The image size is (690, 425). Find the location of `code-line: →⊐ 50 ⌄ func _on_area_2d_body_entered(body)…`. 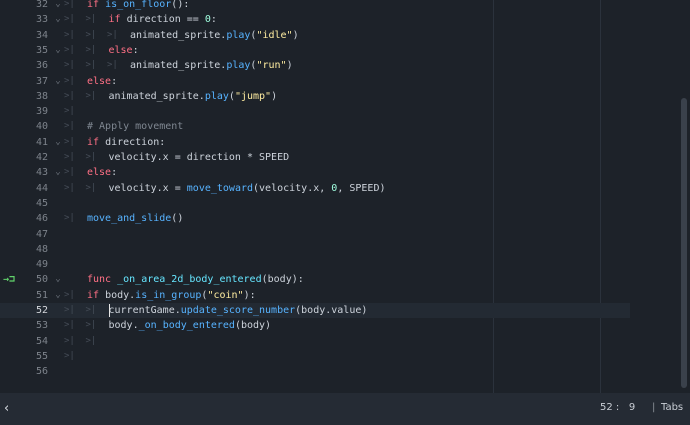

code-line: →⊐ 50 ⌄ func _on_area_2d_body_entered(body)… is located at coordinates (315, 279).